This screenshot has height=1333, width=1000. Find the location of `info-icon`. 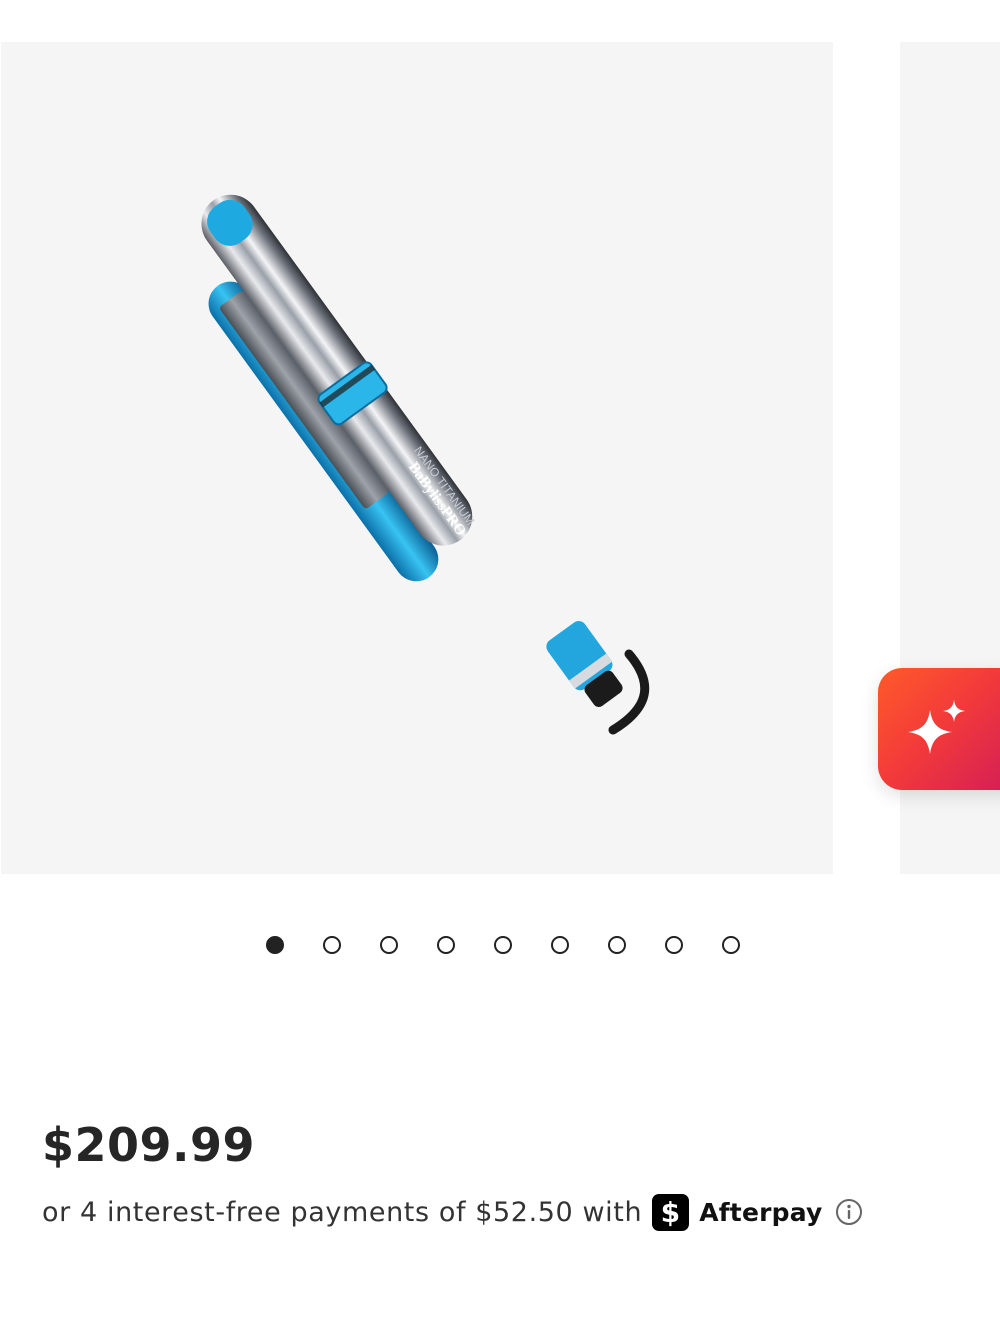

info-icon is located at coordinates (849, 1212).